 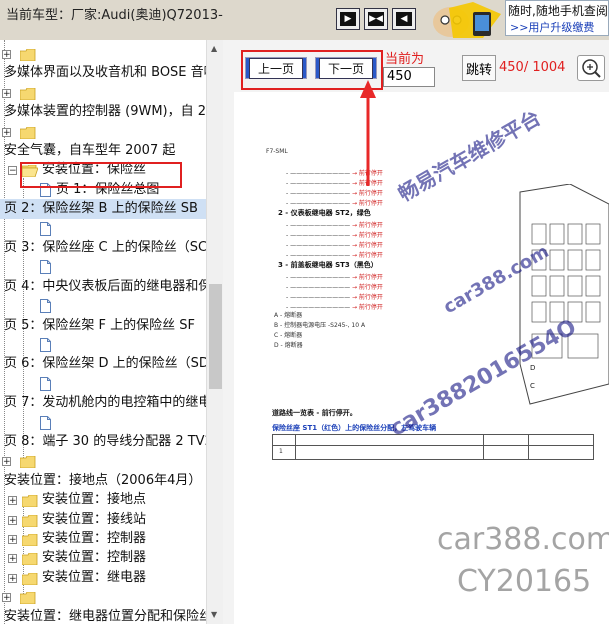 What do you see at coordinates (114, 15) in the screenshot?
I see `window-title: 当前车型：厂家:Audi(奥迪)Q72013-` at bounding box center [114, 15].